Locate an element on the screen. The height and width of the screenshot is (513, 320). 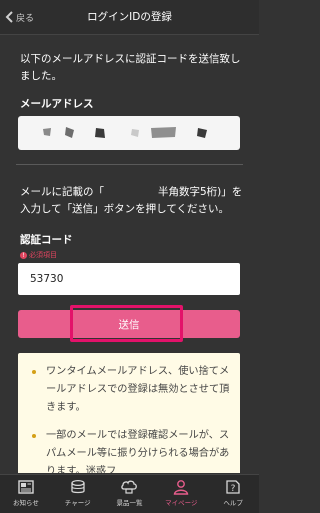
tab-news: お知らせ is located at coordinates (26, 494).